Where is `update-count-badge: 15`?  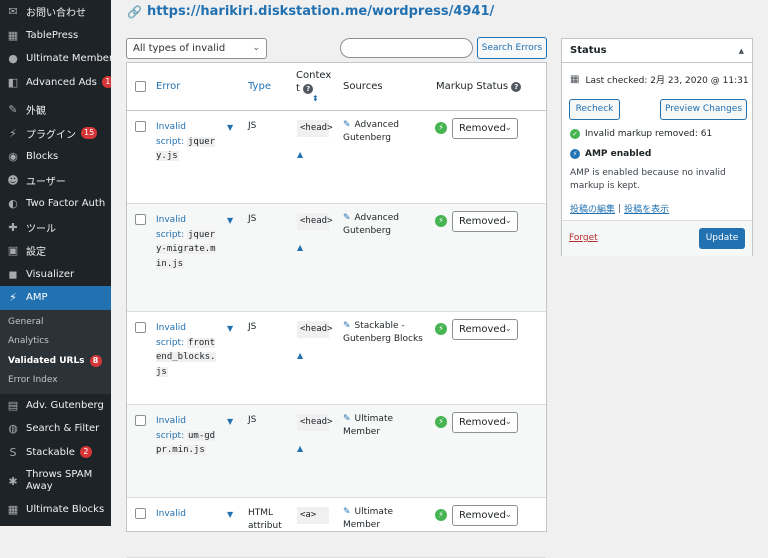
update-count-badge: 15 is located at coordinates (89, 133).